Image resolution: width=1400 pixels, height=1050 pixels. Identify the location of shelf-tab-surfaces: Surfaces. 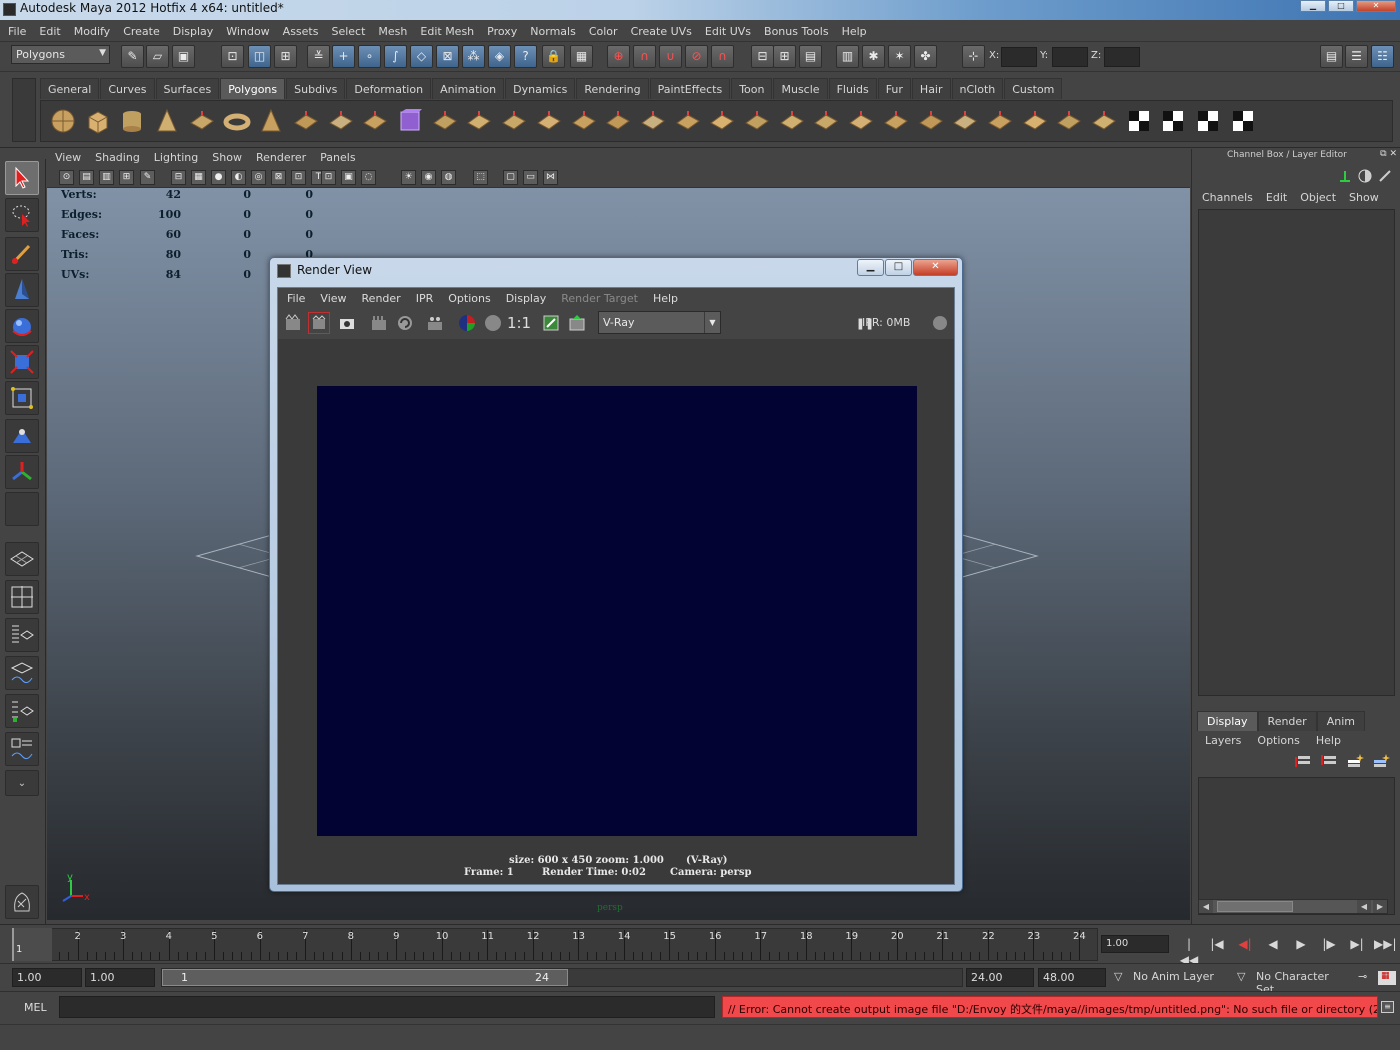
(187, 88).